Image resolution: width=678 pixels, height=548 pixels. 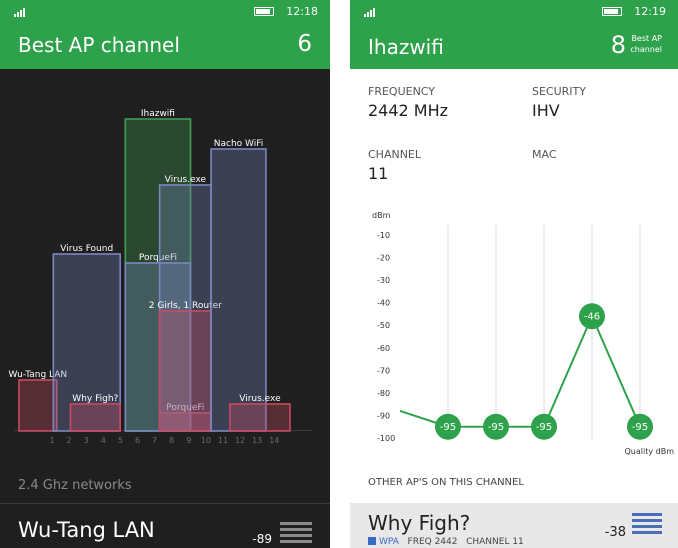 I want to click on y-tick-label: -100, so click(x=386, y=438).